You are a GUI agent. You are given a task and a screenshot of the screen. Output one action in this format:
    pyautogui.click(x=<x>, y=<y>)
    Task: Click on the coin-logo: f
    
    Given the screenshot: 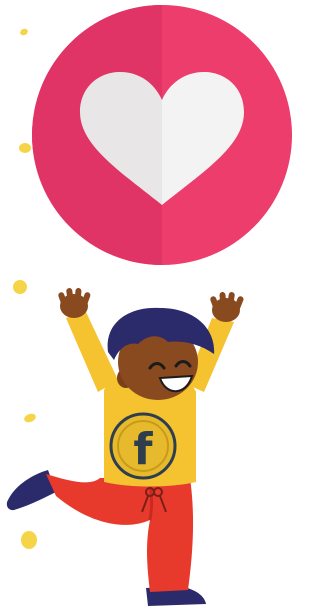 What is the action you would take?
    pyautogui.click(x=143, y=446)
    